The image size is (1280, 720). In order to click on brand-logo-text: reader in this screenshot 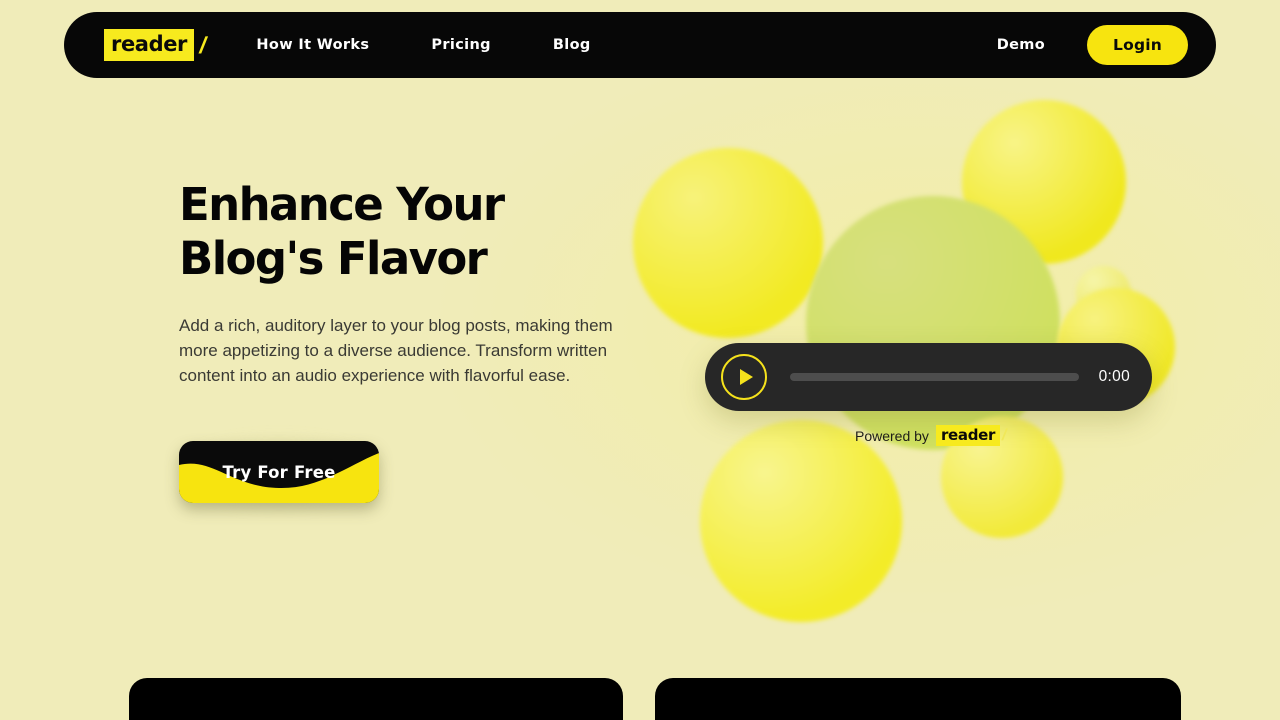, I will do `click(149, 45)`.